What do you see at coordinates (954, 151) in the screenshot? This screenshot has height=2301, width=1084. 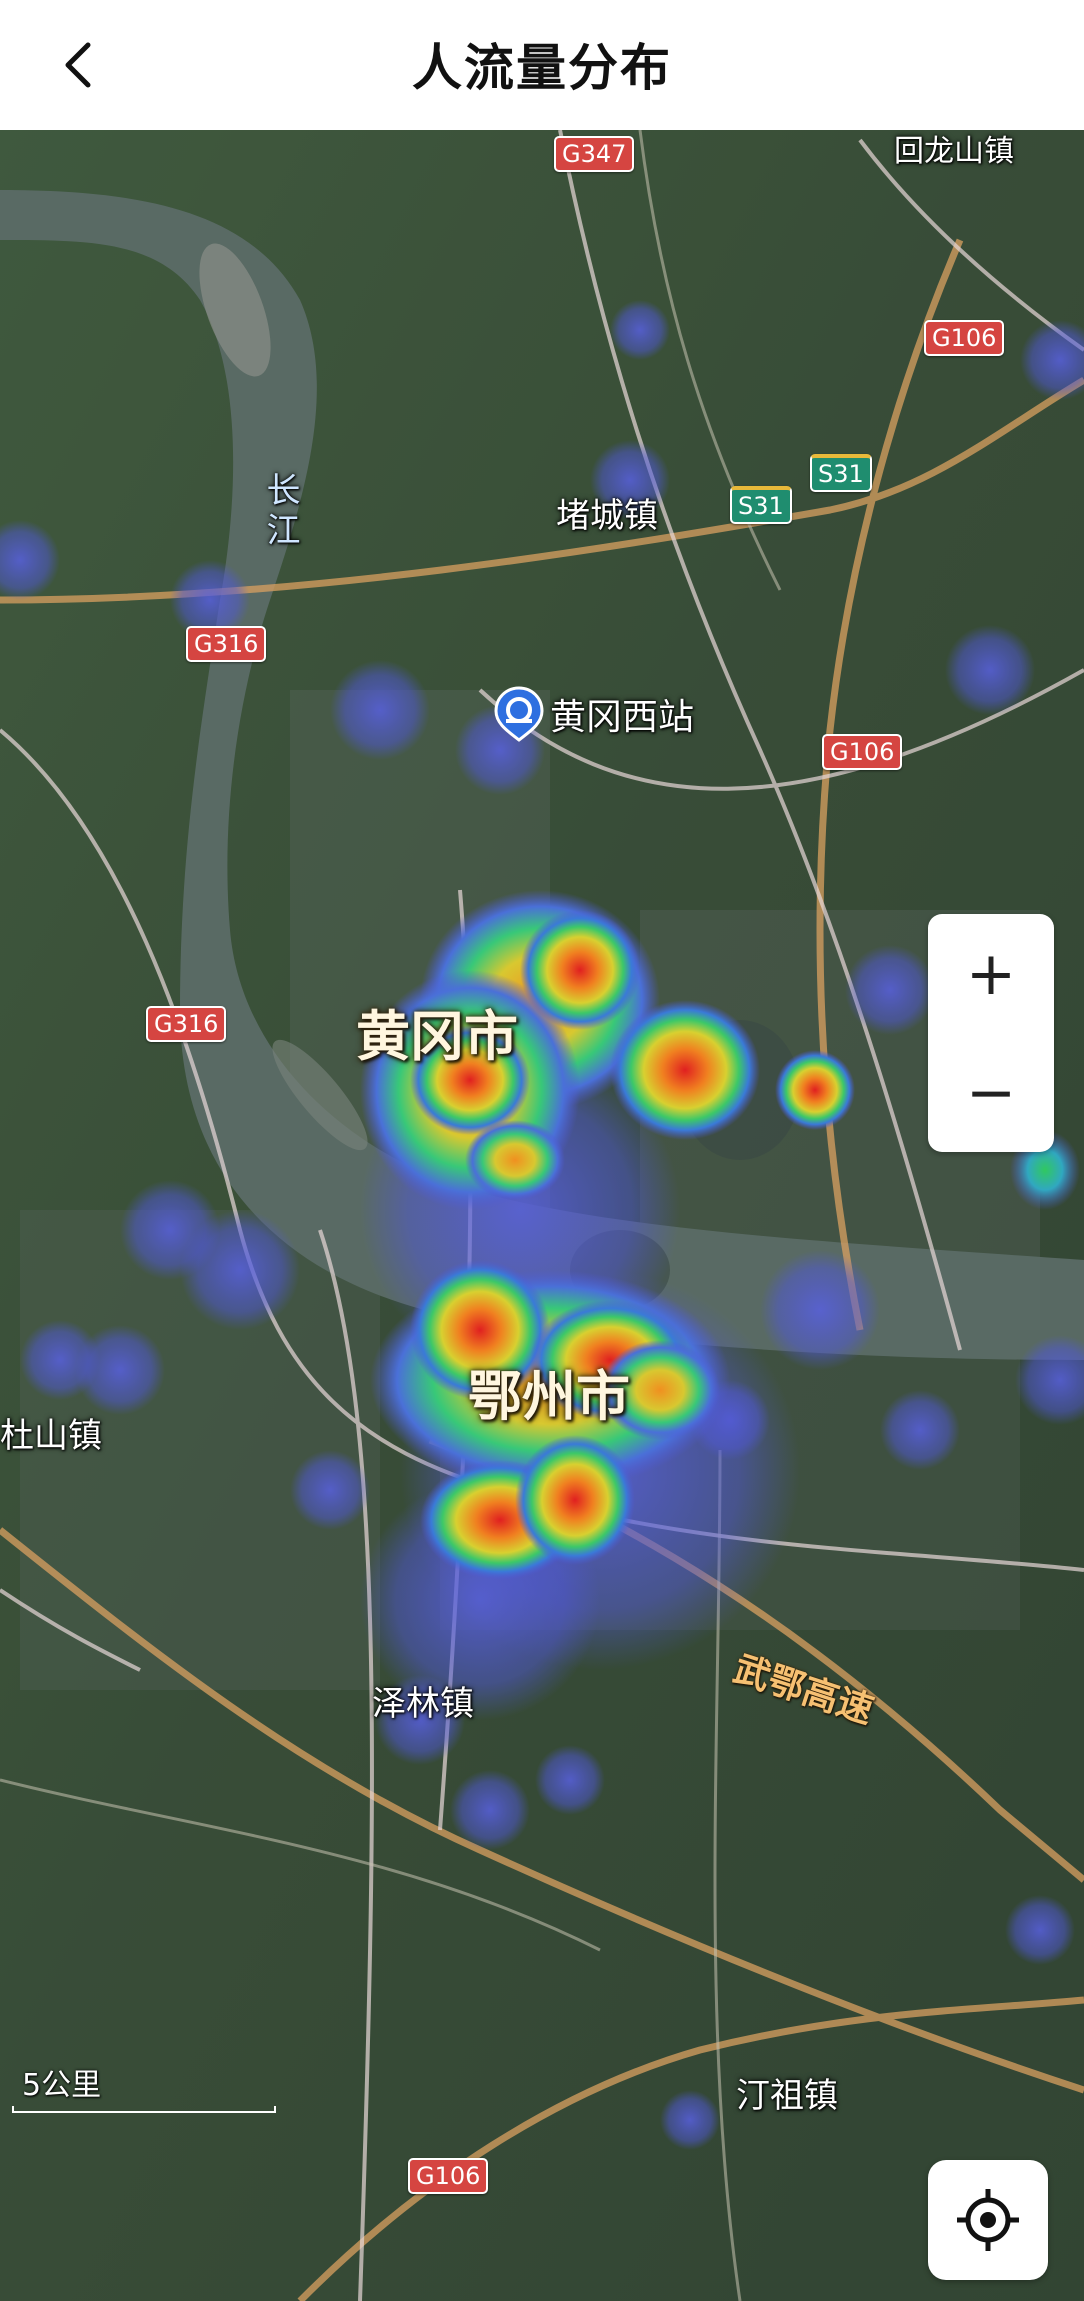 I see `town-label-huilongshan: 回龙山镇` at bounding box center [954, 151].